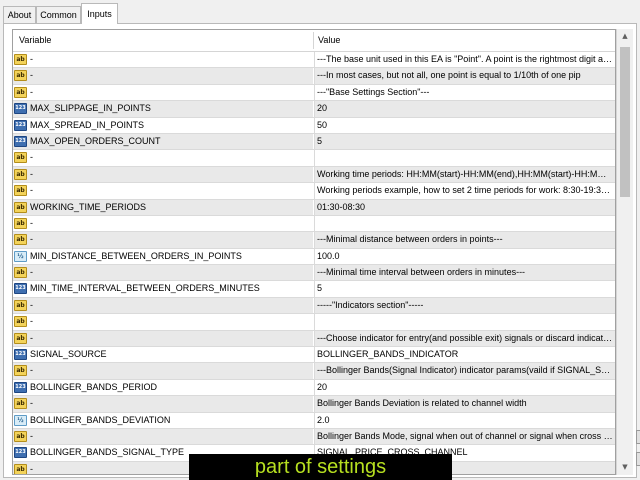 The width and height of the screenshot is (640, 480). I want to click on table-row: 123 BOLLINGER_BANDS_PERIOD 20, so click(314, 388).